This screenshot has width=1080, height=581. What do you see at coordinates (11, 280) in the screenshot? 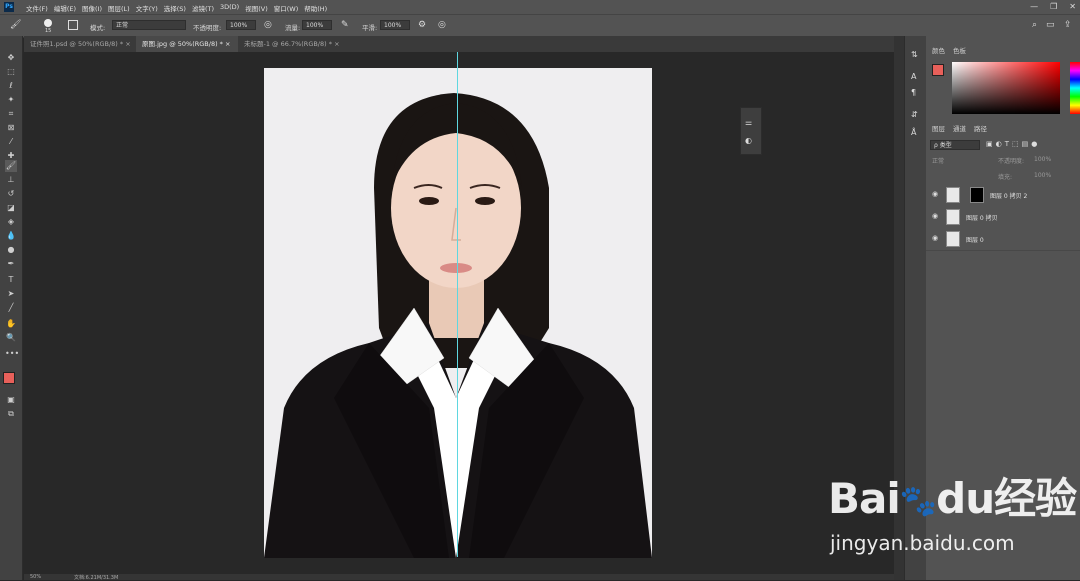
I see `type-tool-icon: T` at bounding box center [11, 280].